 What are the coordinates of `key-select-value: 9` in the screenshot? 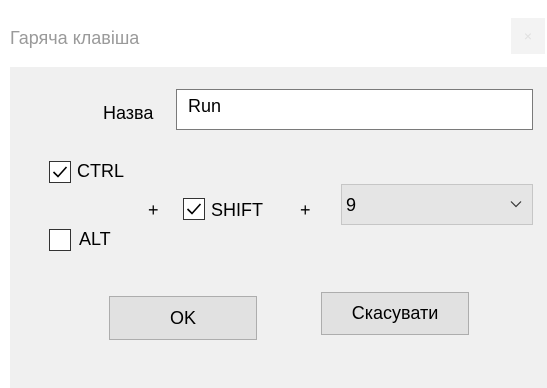 It's located at (351, 205).